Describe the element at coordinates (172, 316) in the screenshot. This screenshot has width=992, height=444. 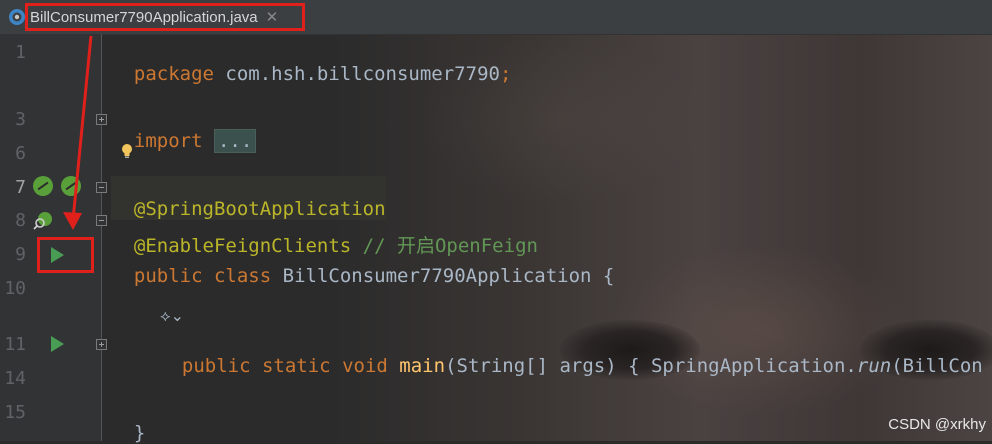
I see `inlay-hint-icon: ⟡⌄` at that location.